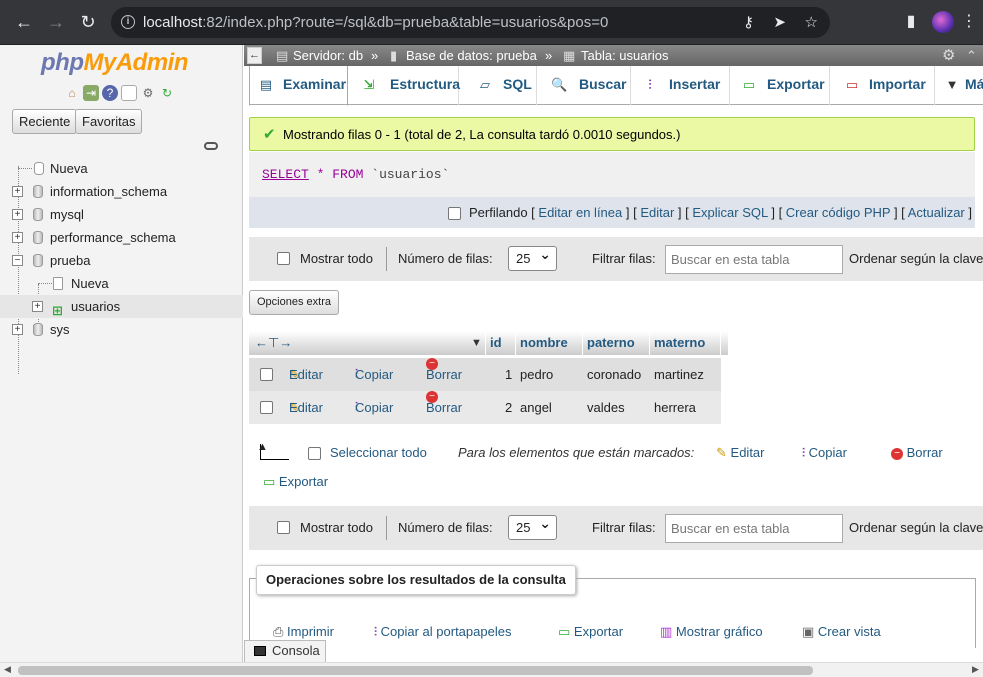 The height and width of the screenshot is (677, 983). I want to click on scroll-left-icon: ◀, so click(7, 669).